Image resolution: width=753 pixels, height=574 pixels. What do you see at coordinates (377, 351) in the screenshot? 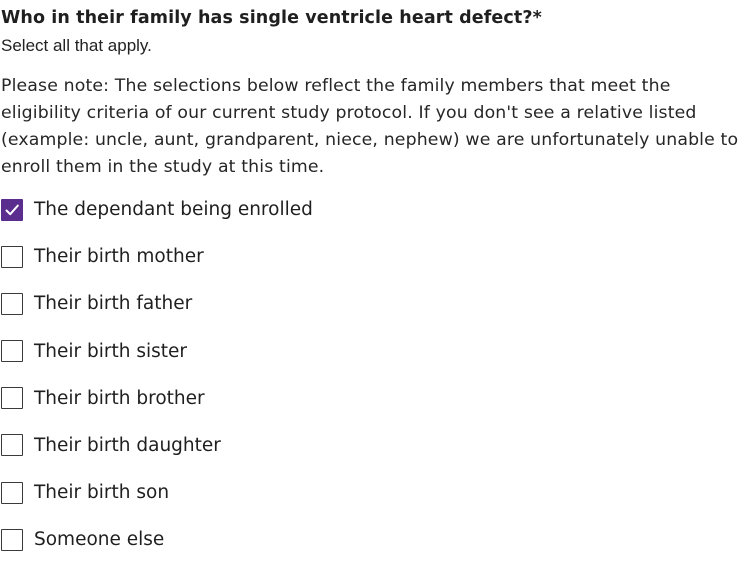
I see `option-birth-sister: Their birth sister` at bounding box center [377, 351].